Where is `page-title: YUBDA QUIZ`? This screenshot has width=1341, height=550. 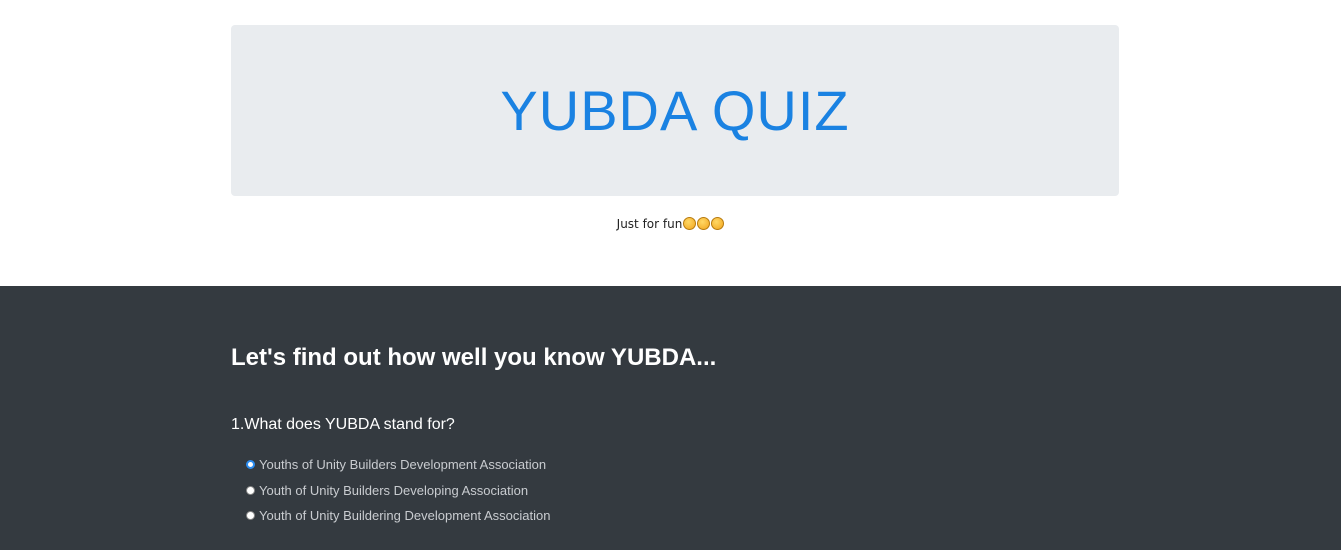
page-title: YUBDA QUIZ is located at coordinates (675, 110).